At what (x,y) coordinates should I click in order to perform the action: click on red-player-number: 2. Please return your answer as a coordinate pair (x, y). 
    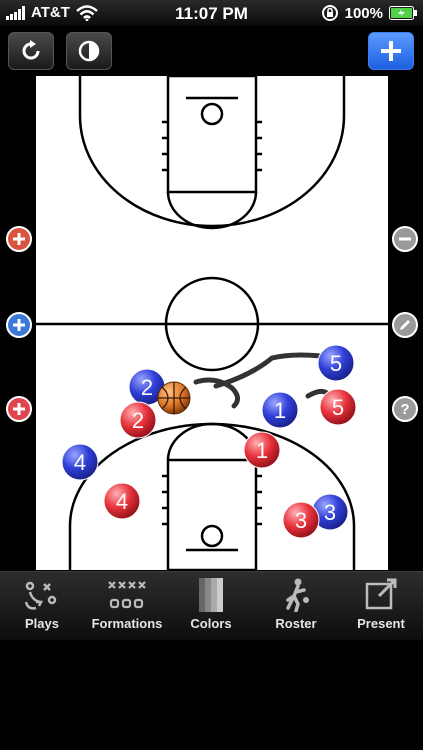
    Looking at the image, I should click on (138, 420).